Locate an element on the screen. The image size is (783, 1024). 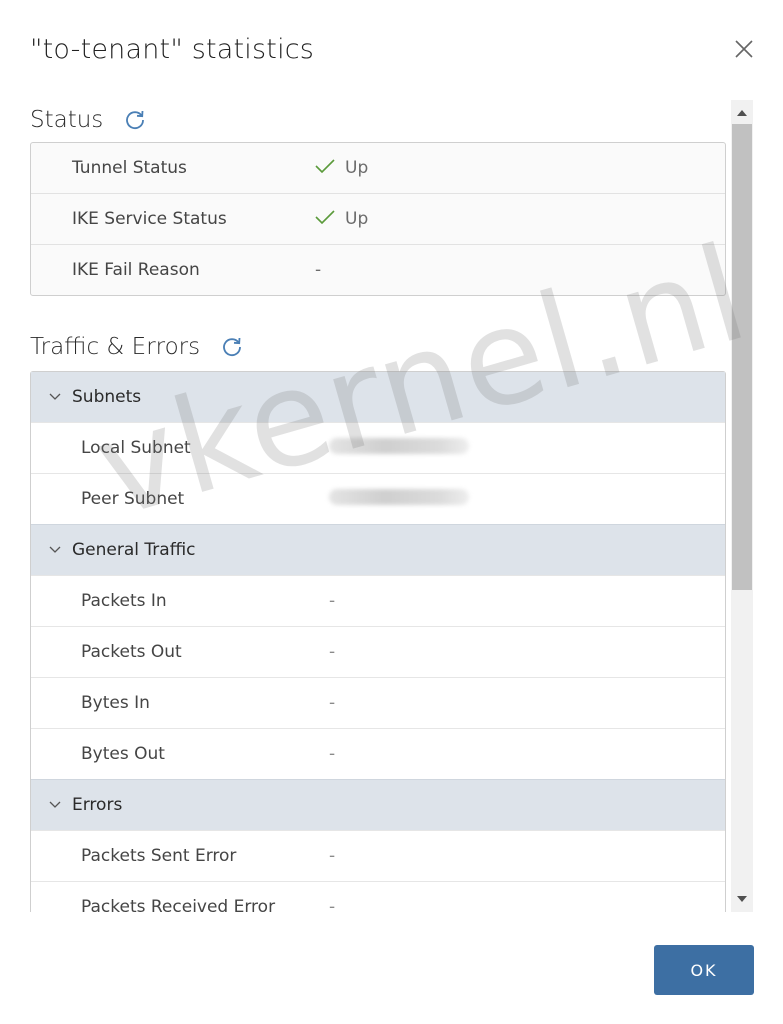
traffic-section-title: Traffic & Errors is located at coordinates (115, 347).